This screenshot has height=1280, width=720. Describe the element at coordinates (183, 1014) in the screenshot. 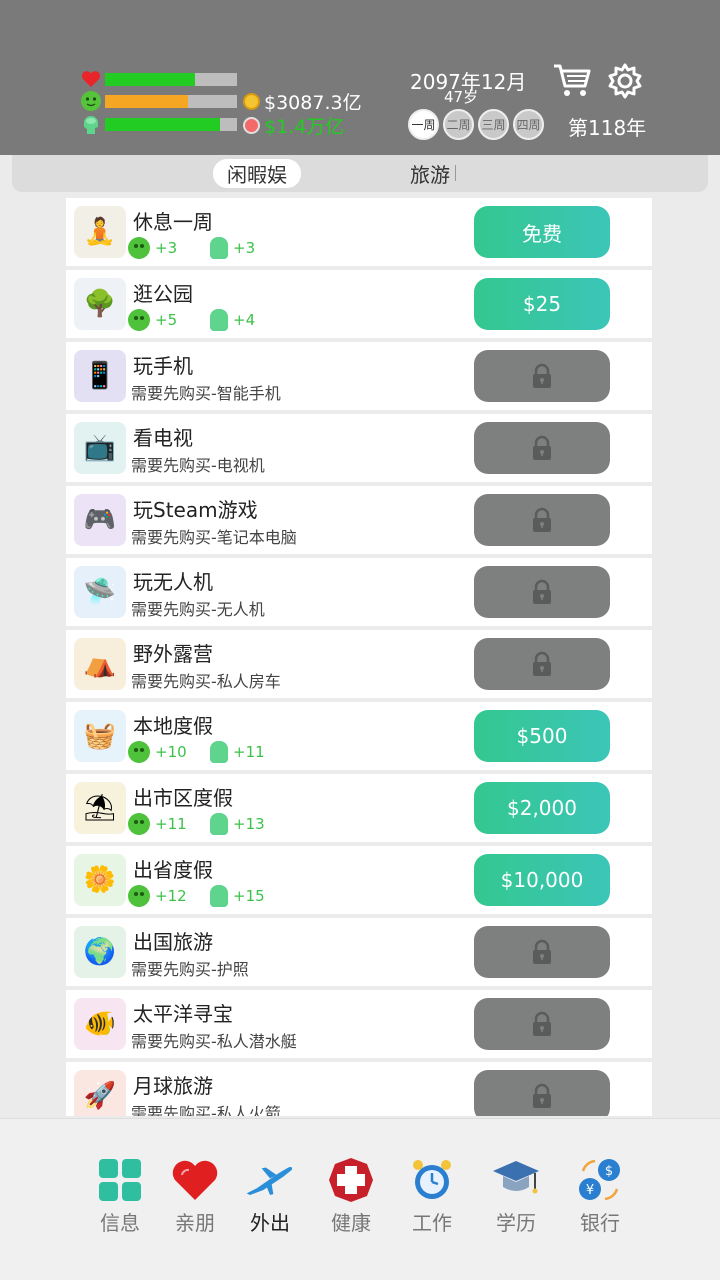

I see `activity-title: 太平洋寻宝` at that location.